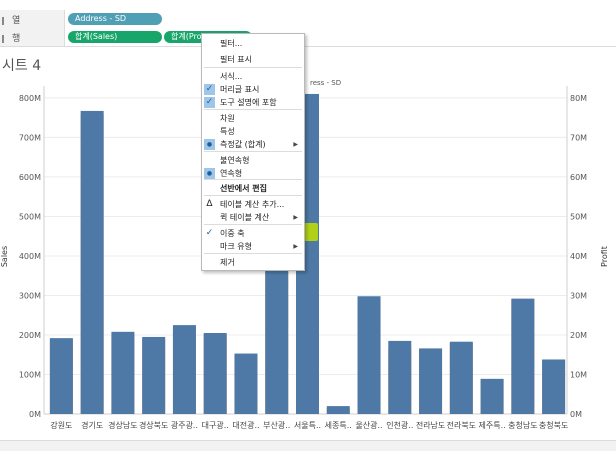  Describe the element at coordinates (430, 425) in the screenshot. I see `x-tick-label: 전라남도` at that location.